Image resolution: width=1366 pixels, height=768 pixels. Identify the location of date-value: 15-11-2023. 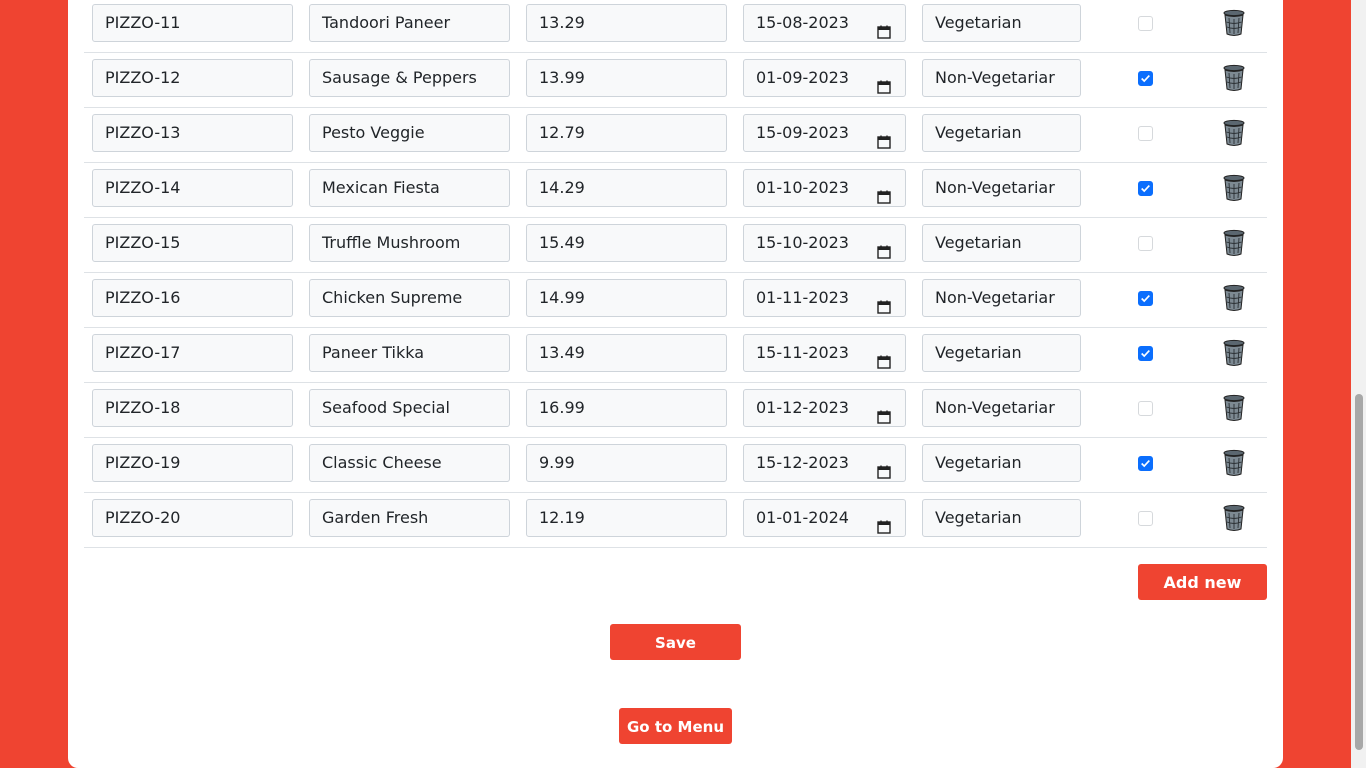
(802, 352).